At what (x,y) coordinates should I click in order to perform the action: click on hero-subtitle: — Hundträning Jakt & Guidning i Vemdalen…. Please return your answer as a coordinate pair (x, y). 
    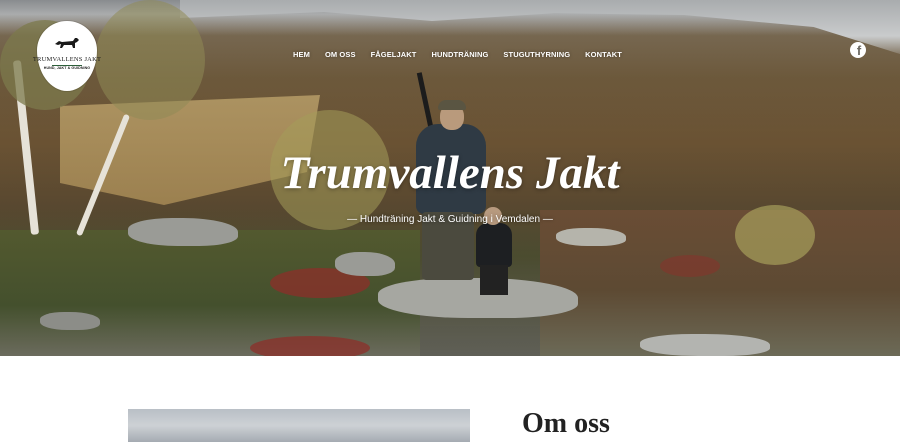
    Looking at the image, I should click on (450, 219).